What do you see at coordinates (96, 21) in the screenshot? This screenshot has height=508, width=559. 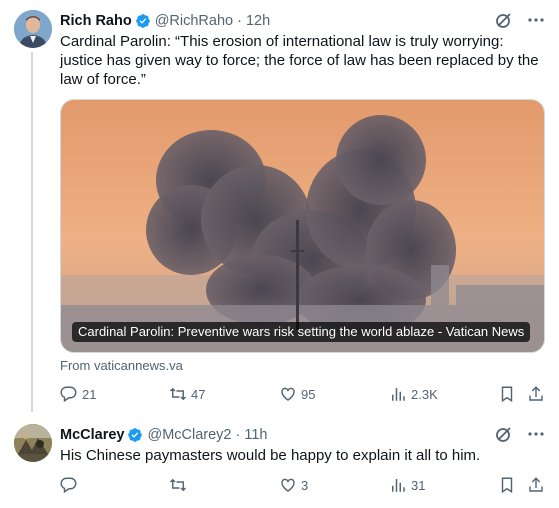 I see `author-name: Rich Raho` at bounding box center [96, 21].